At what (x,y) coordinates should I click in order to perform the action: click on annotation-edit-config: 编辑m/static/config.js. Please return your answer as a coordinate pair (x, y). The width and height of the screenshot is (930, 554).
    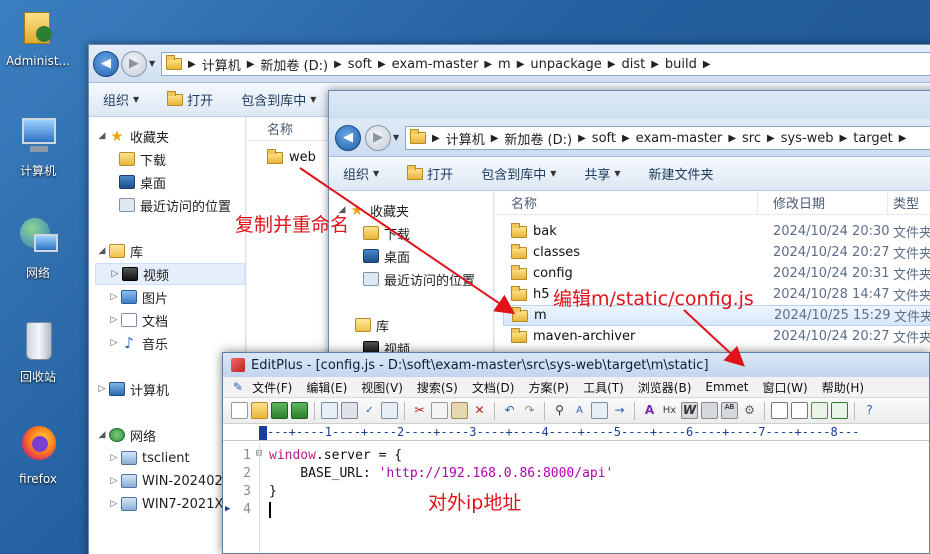
    Looking at the image, I should click on (653, 299).